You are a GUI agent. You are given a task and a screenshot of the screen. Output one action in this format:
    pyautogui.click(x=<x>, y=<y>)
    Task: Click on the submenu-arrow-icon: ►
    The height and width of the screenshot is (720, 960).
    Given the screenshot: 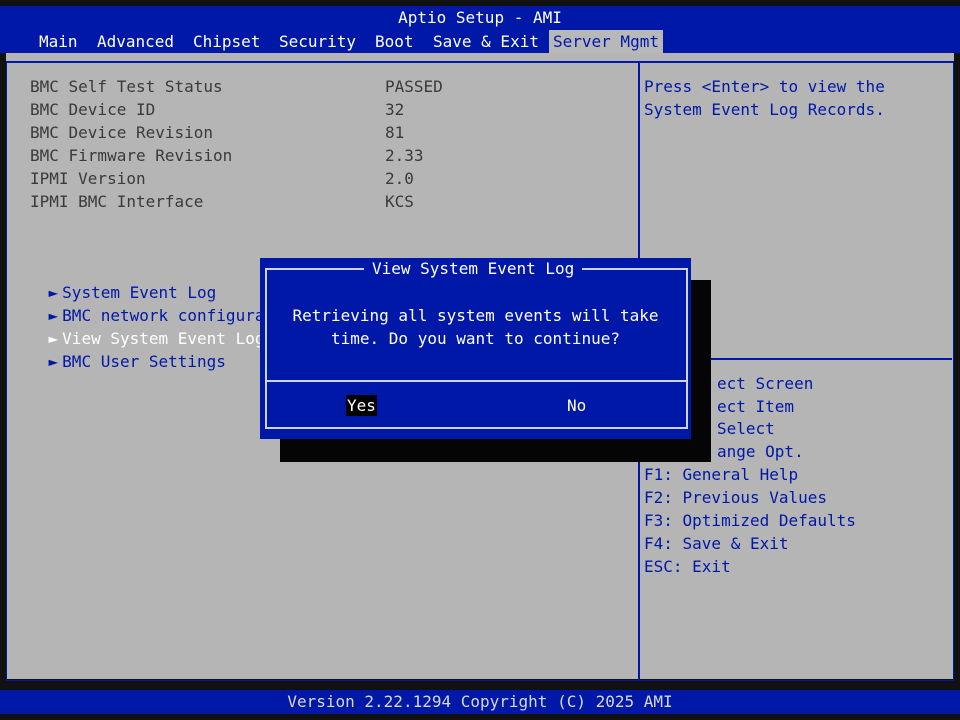 What is the action you would take?
    pyautogui.click(x=53, y=361)
    